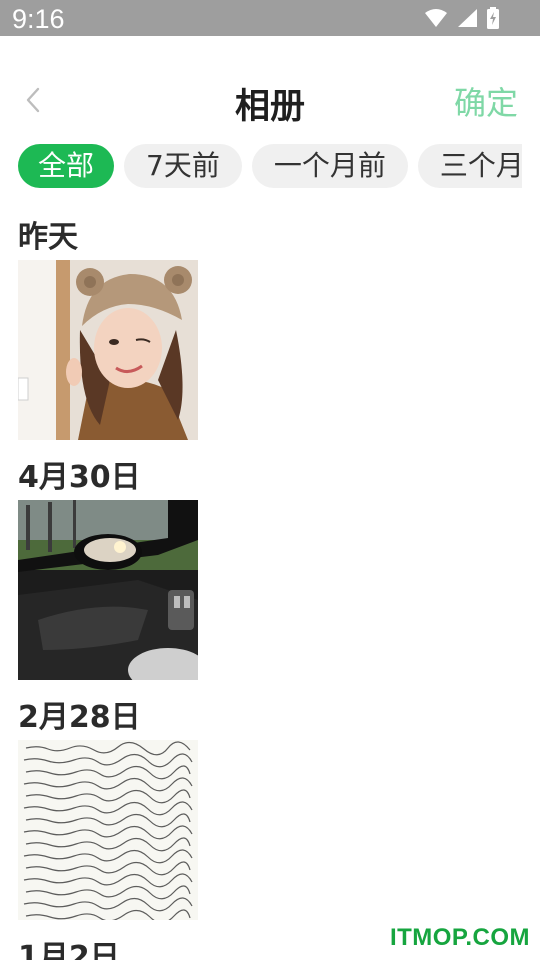 The height and width of the screenshot is (960, 540). Describe the element at coordinates (467, 20) in the screenshot. I see `cellular-signal-icon` at that location.